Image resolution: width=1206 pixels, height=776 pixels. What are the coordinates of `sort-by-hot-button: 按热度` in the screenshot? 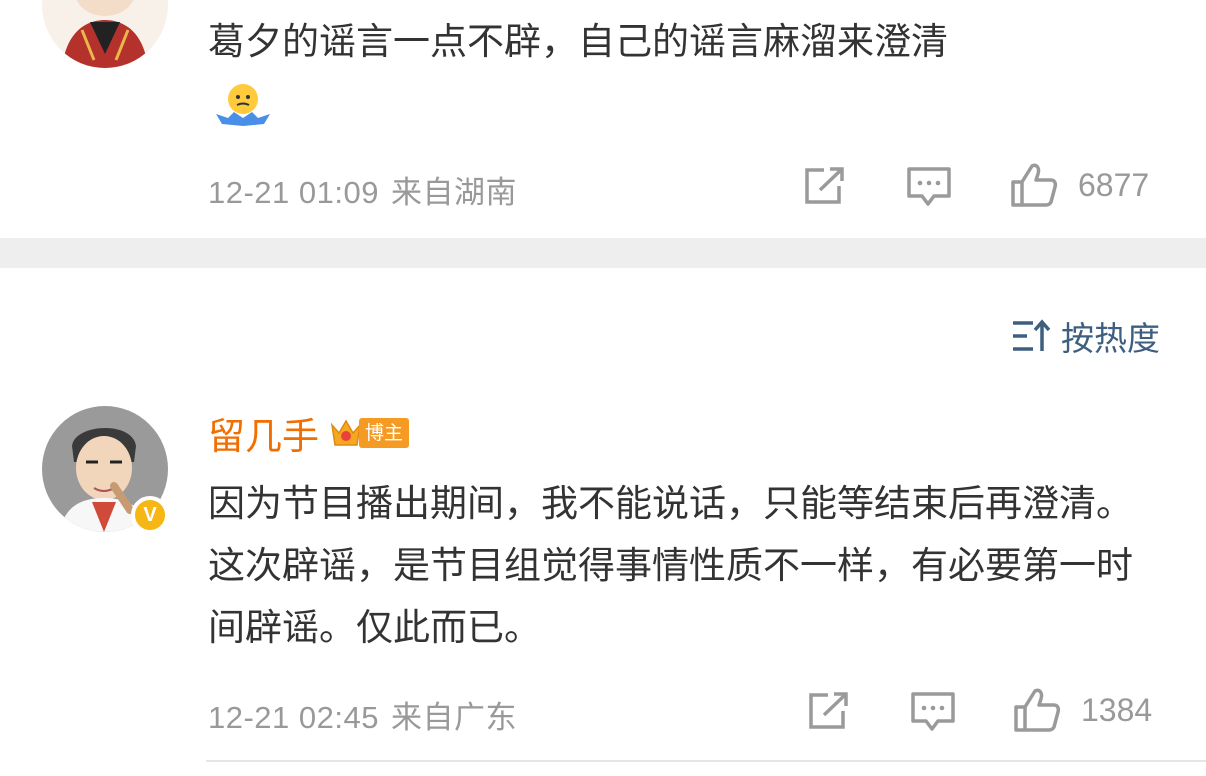 It's located at (1085, 336).